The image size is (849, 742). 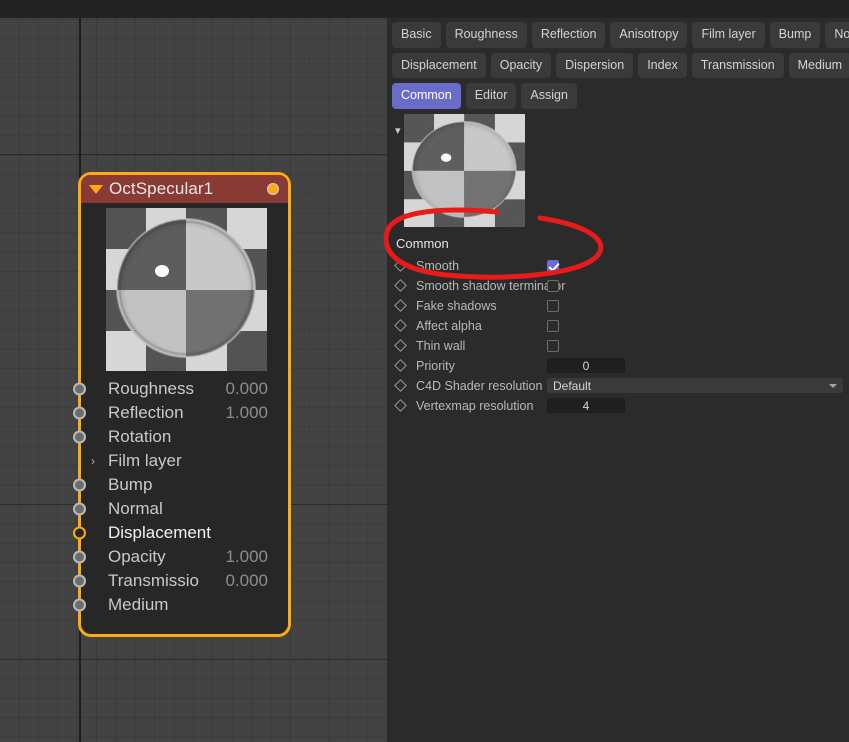 What do you see at coordinates (586, 405) in the screenshot?
I see `vertexmap-resolution-input: 4` at bounding box center [586, 405].